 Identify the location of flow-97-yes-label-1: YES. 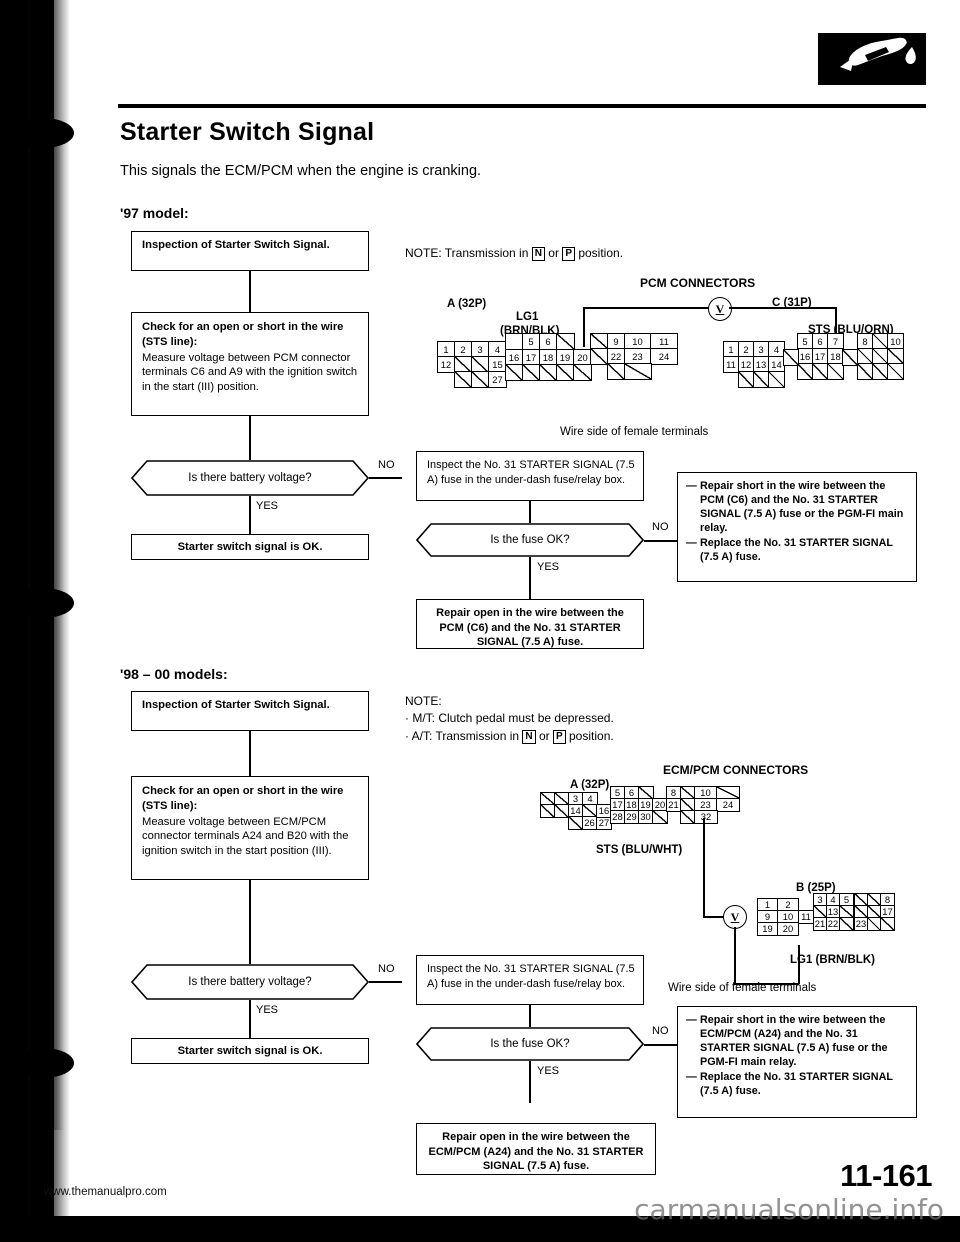
(267, 506).